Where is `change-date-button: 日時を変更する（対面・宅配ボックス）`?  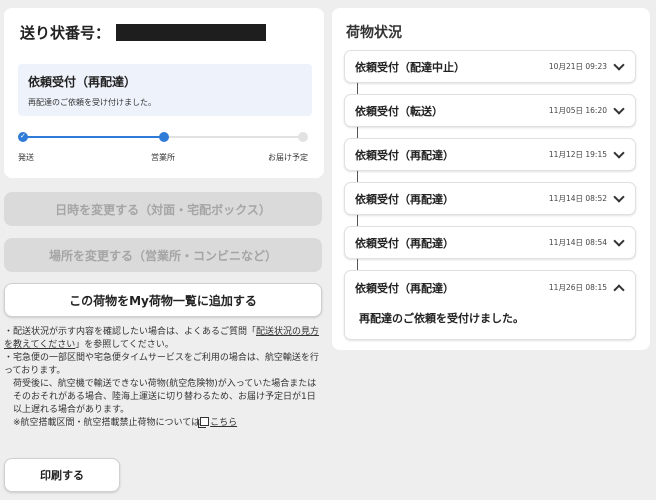 change-date-button: 日時を変更する（対面・宅配ボックス） is located at coordinates (163, 209).